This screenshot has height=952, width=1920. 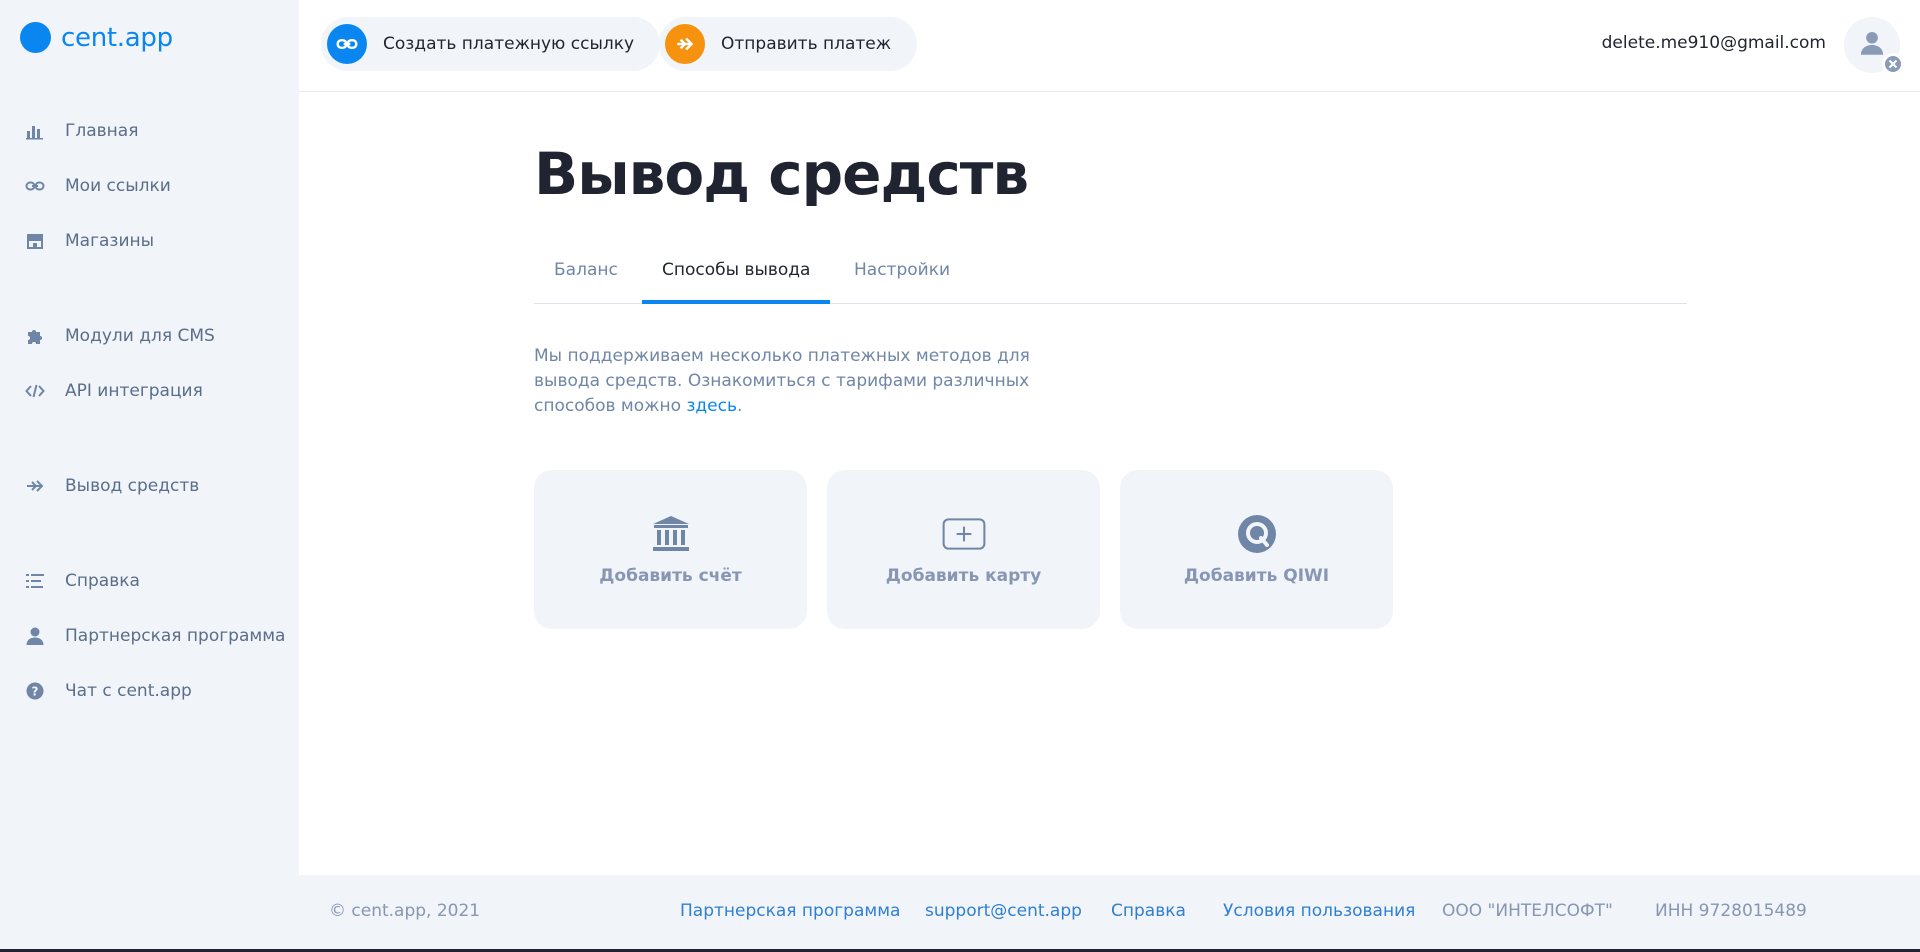 What do you see at coordinates (963, 576) in the screenshot?
I see `add-card-label: Добавить карту` at bounding box center [963, 576].